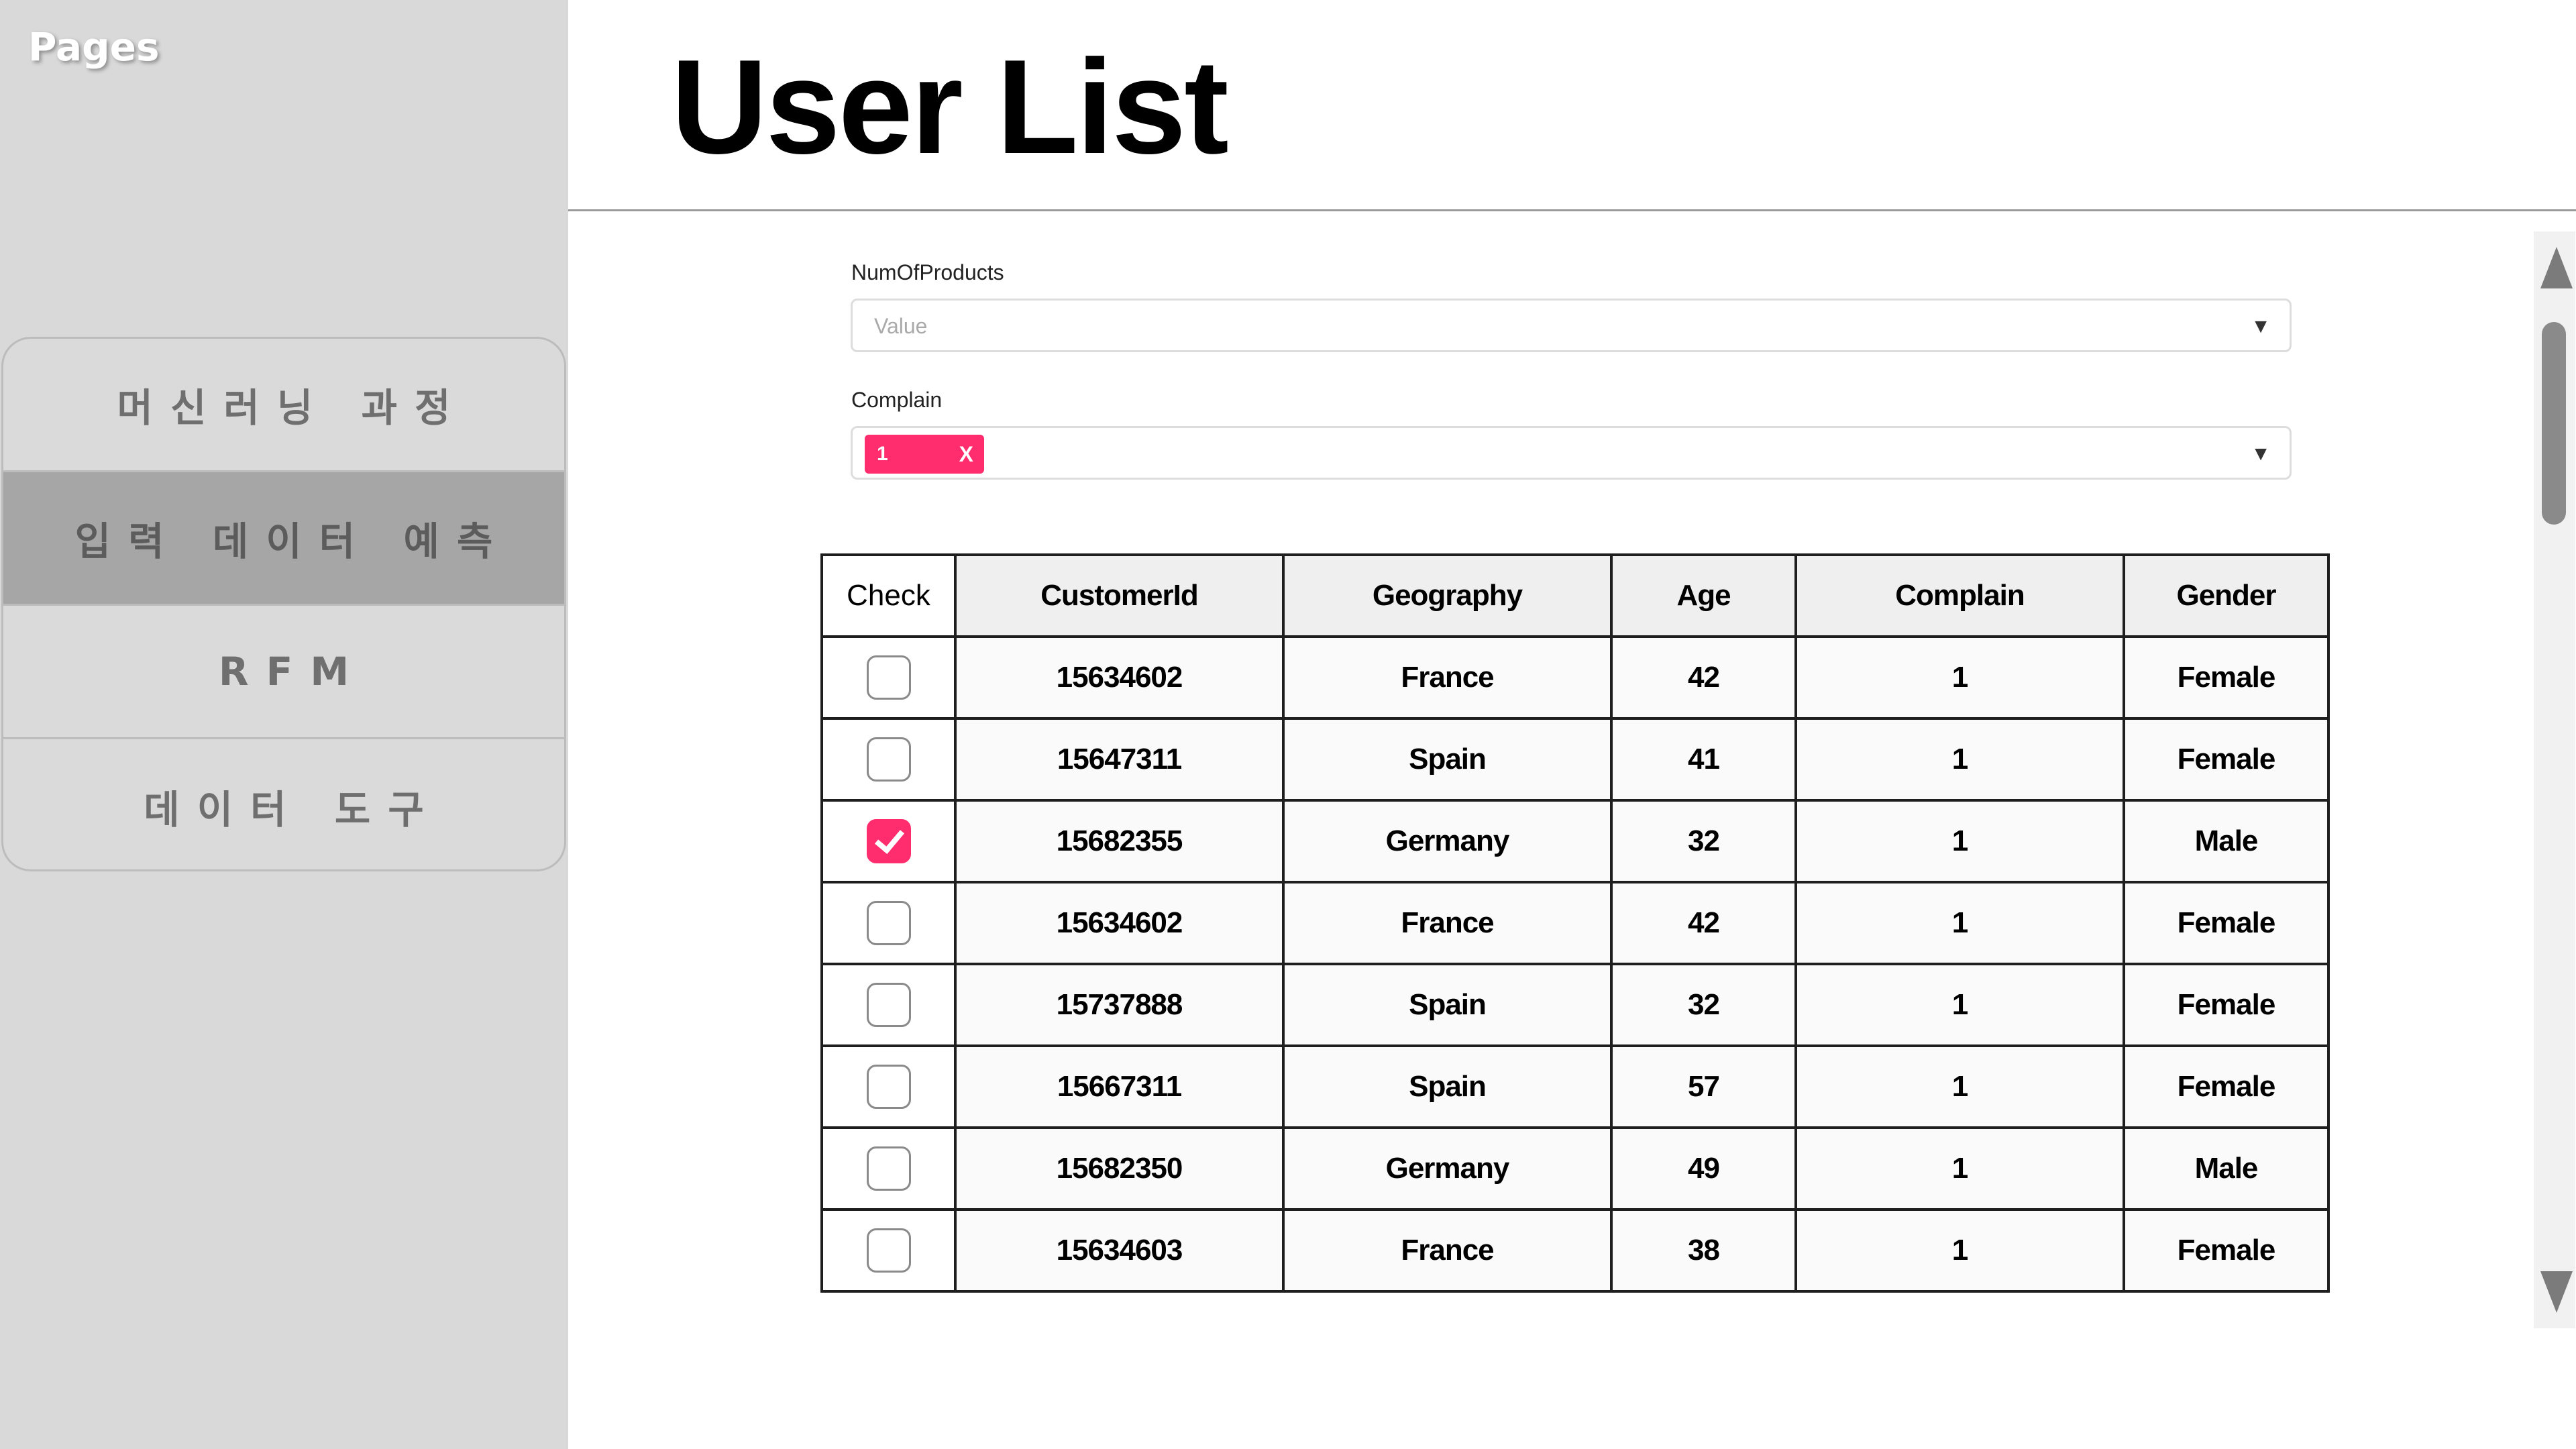 The height and width of the screenshot is (1449, 2576). What do you see at coordinates (1119, 759) in the screenshot?
I see `cell-customer-id: 15647311` at bounding box center [1119, 759].